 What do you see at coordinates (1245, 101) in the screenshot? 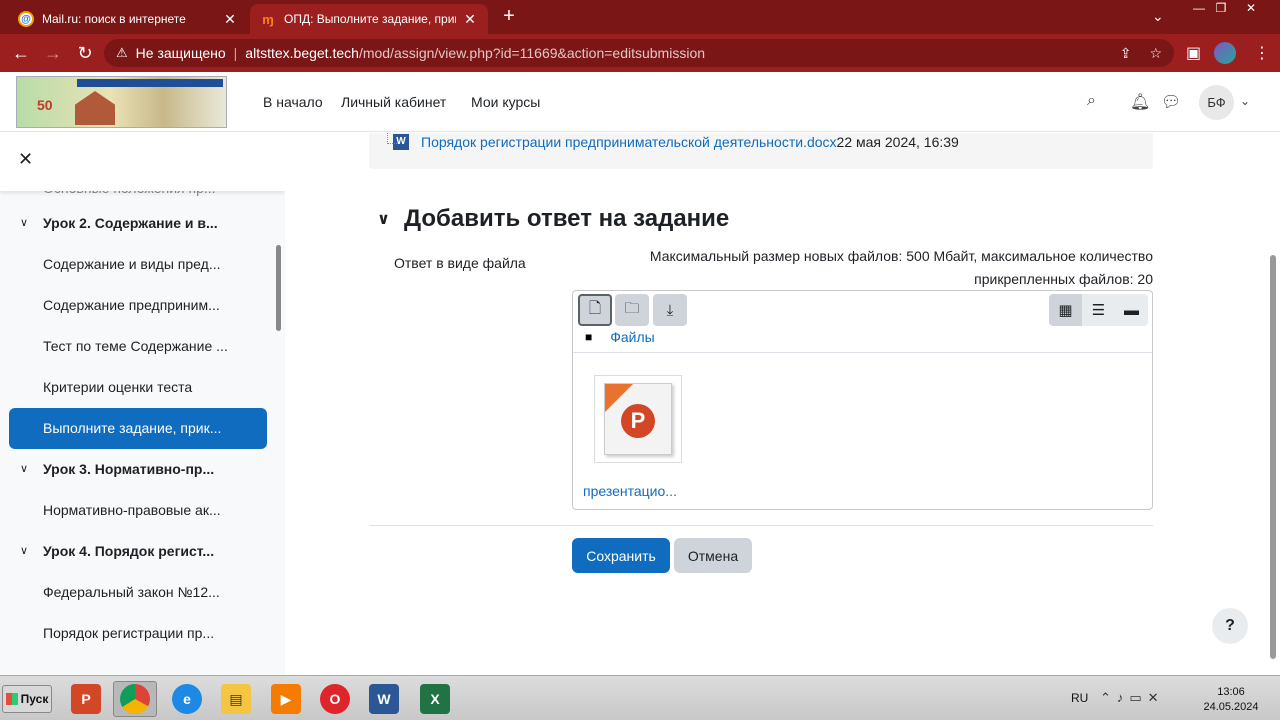
I see `chevron-down-icon: ⌄` at bounding box center [1245, 101].